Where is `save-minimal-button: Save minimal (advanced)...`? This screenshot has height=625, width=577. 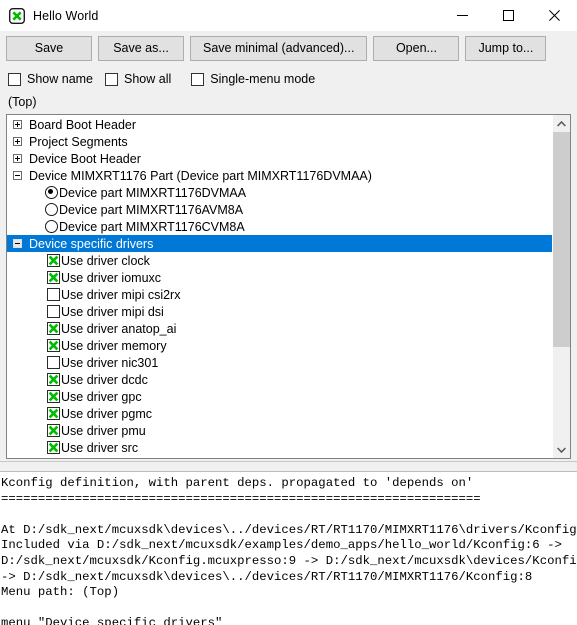
save-minimal-button: Save minimal (advanced)... is located at coordinates (279, 48).